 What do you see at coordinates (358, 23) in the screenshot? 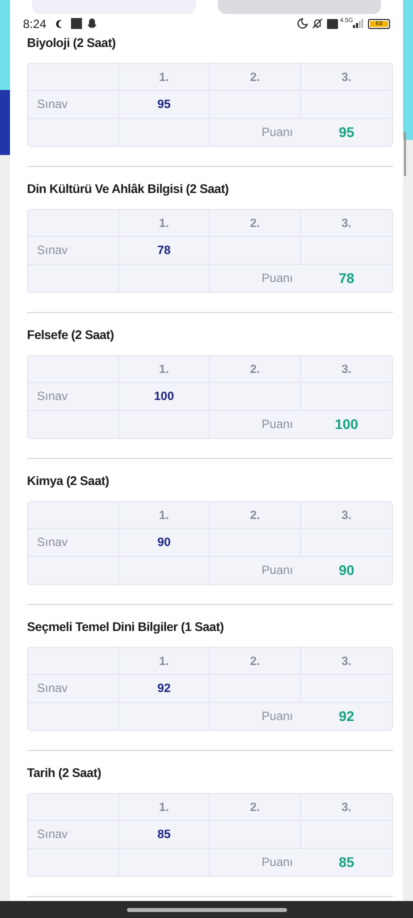
I see `signal-icon` at bounding box center [358, 23].